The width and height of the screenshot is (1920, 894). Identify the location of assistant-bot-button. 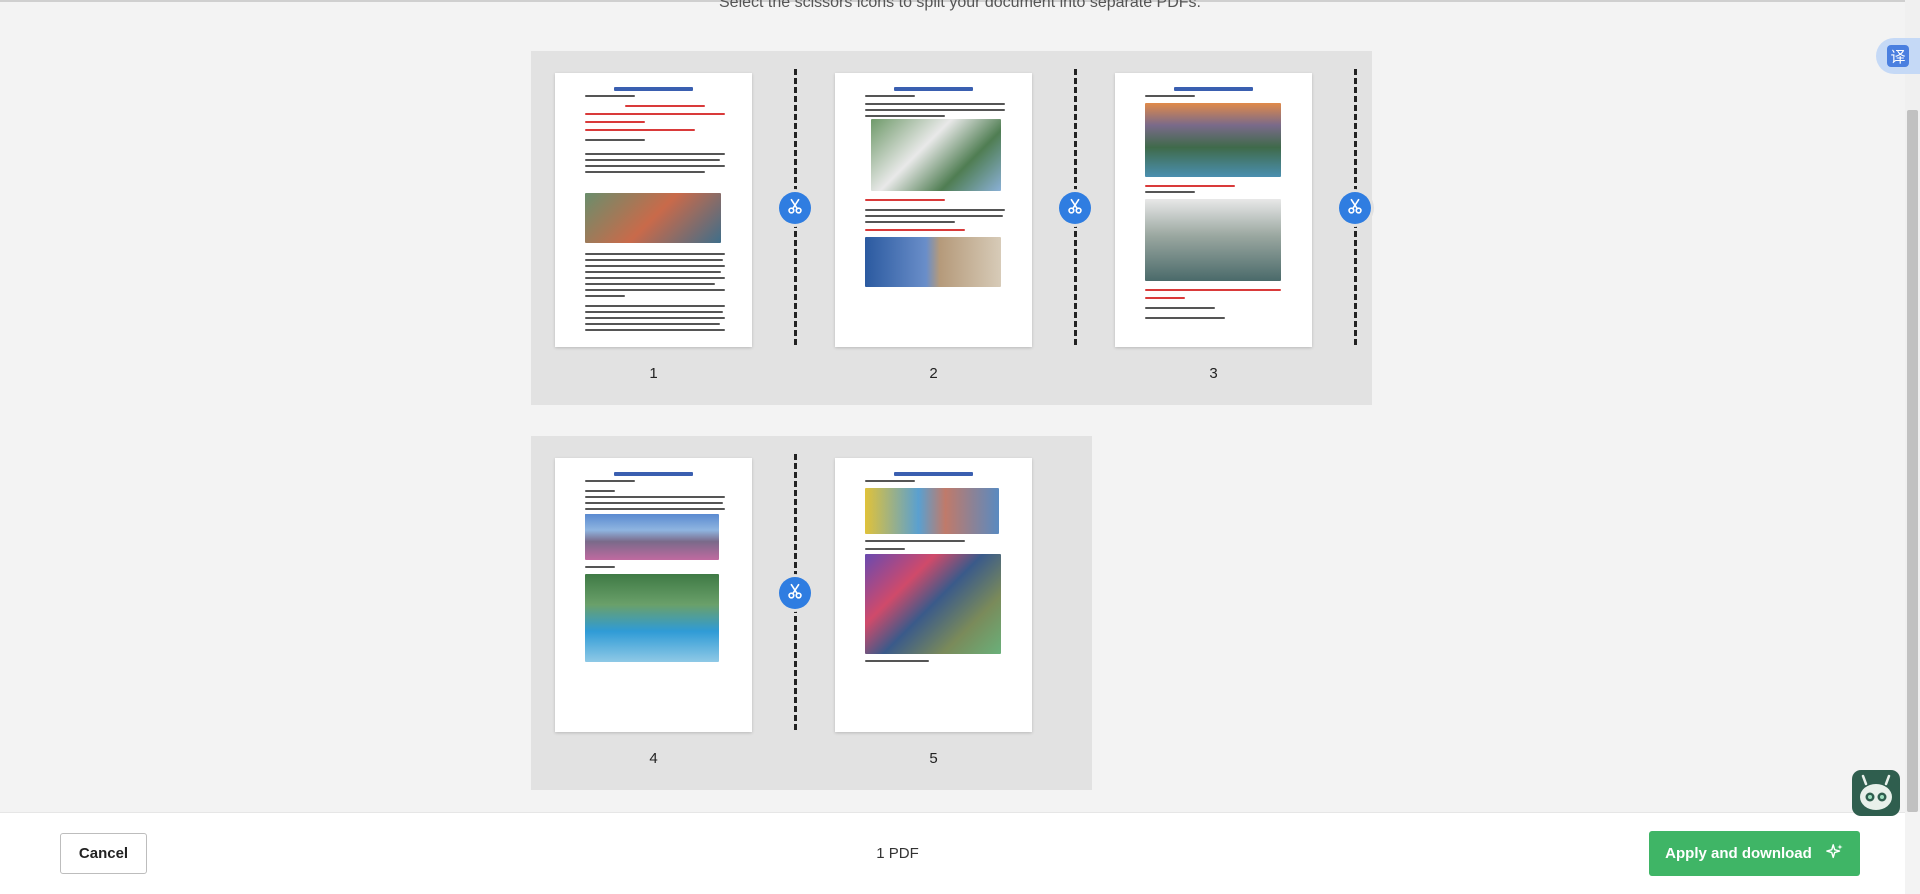
(1876, 793).